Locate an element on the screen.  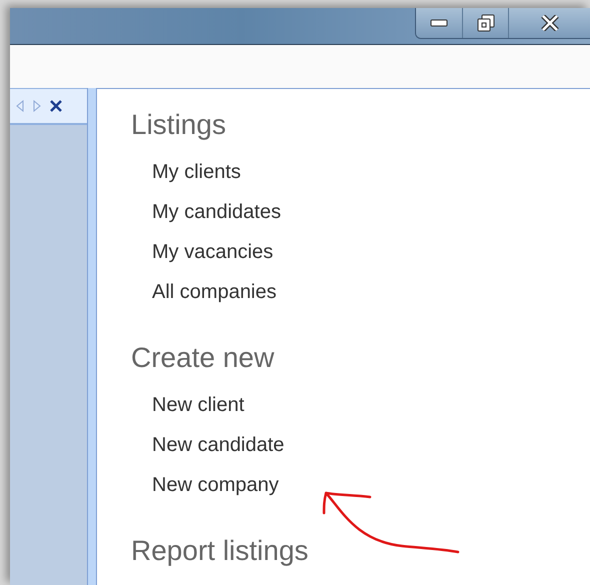
minimize-button is located at coordinates (439, 23).